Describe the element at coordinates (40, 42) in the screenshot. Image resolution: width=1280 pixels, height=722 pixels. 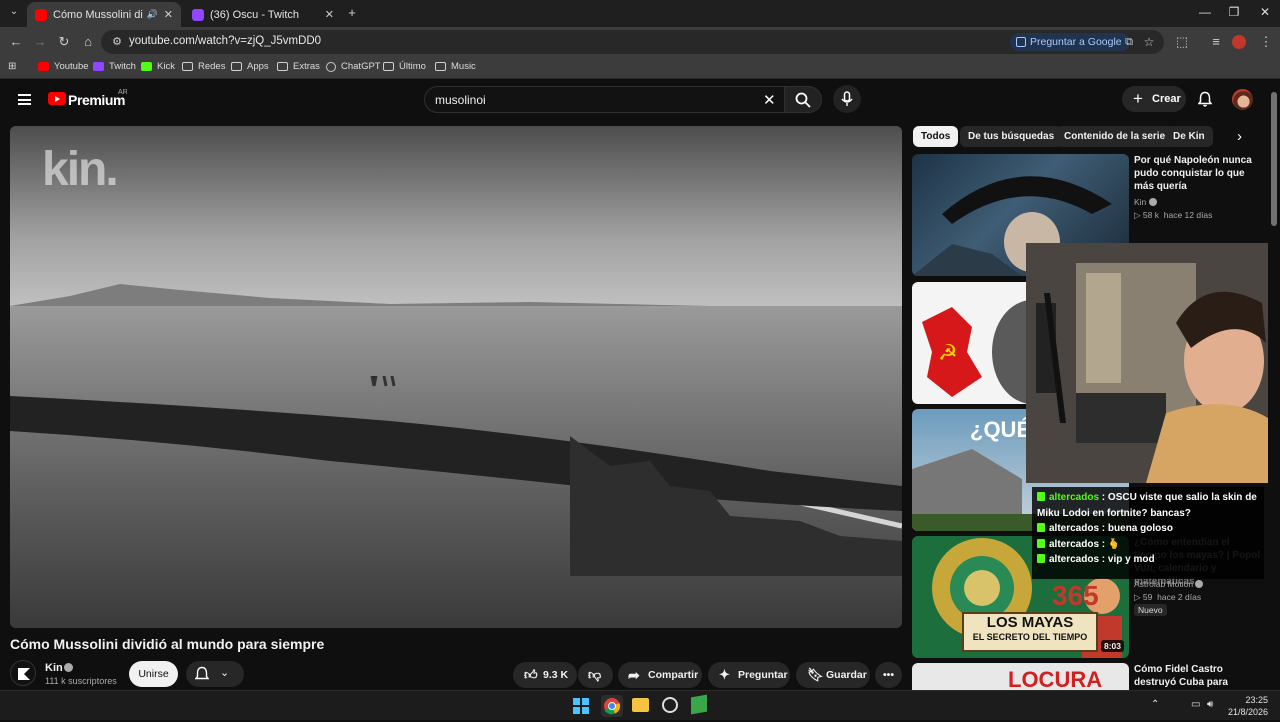
I see `forward-icon: →` at that location.